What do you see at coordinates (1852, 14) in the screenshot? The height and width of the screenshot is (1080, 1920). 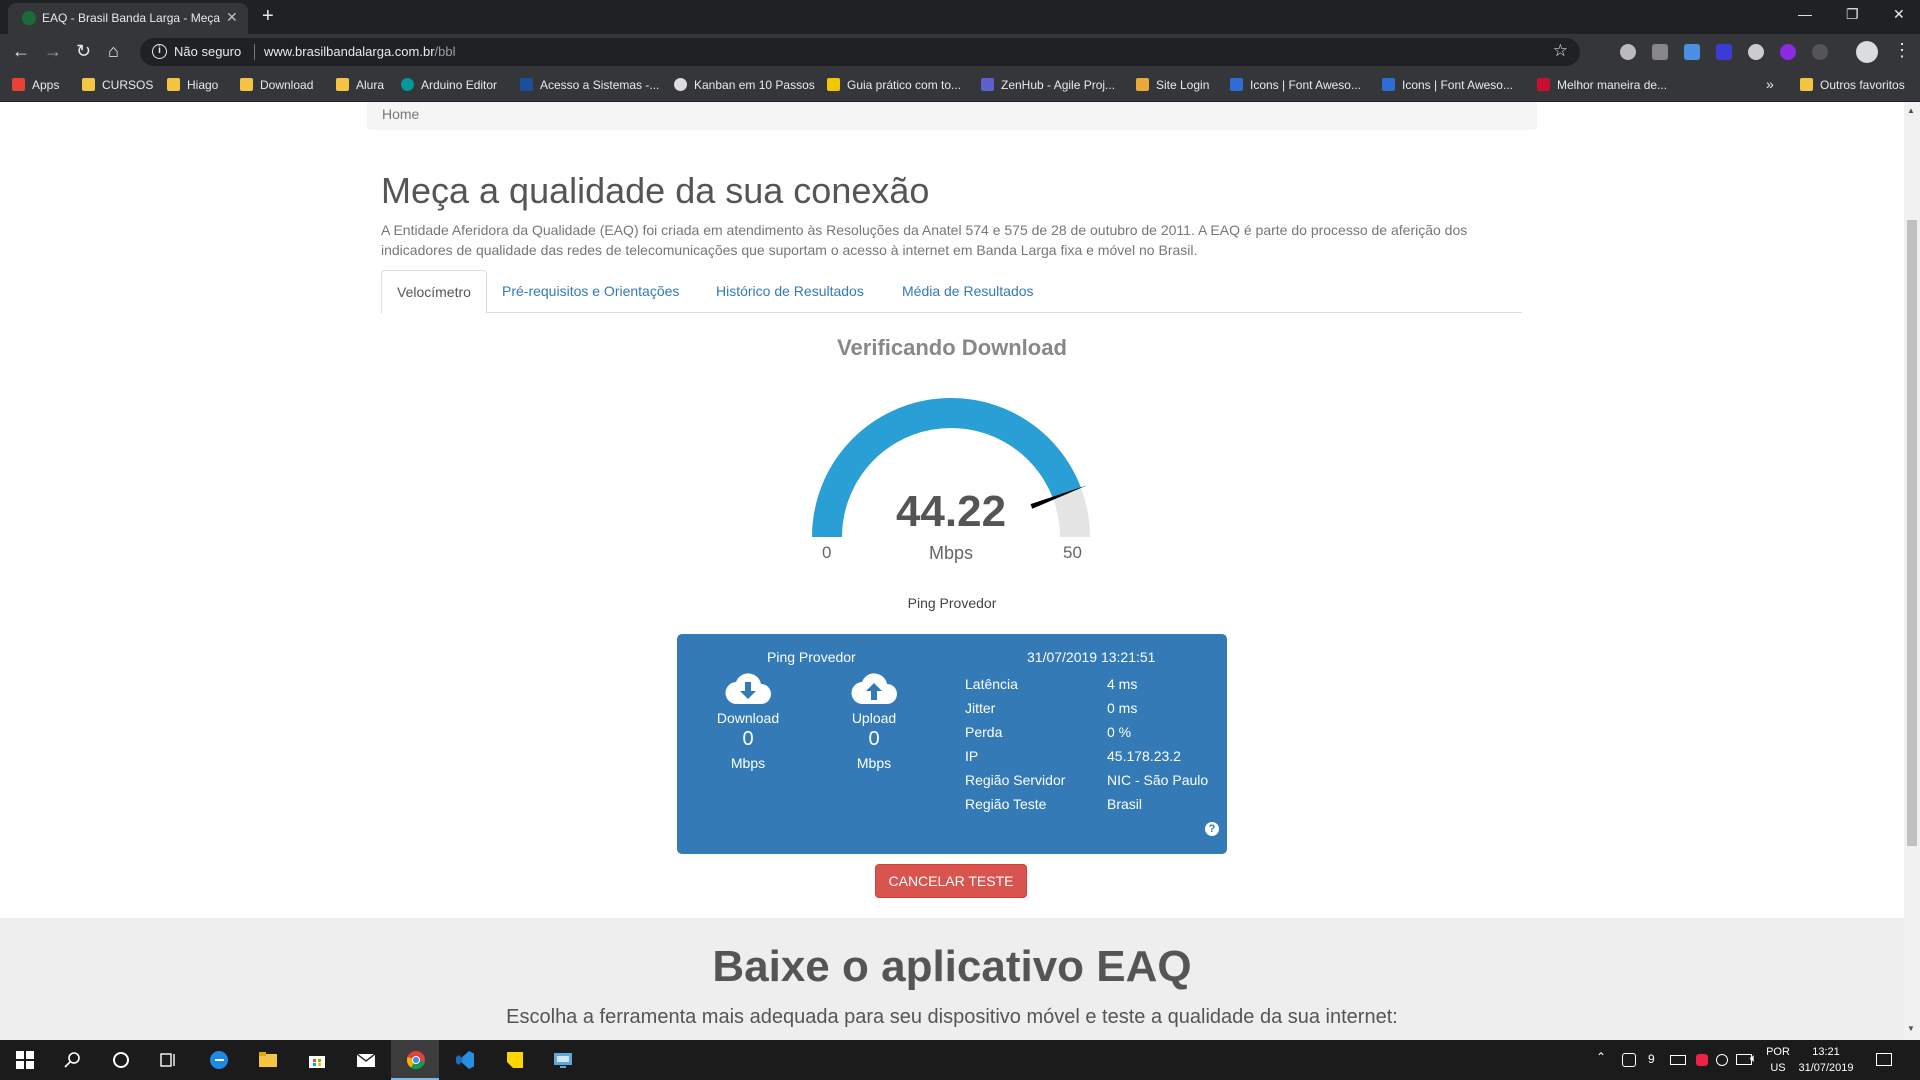 I see `restore-window-button: ❐` at bounding box center [1852, 14].